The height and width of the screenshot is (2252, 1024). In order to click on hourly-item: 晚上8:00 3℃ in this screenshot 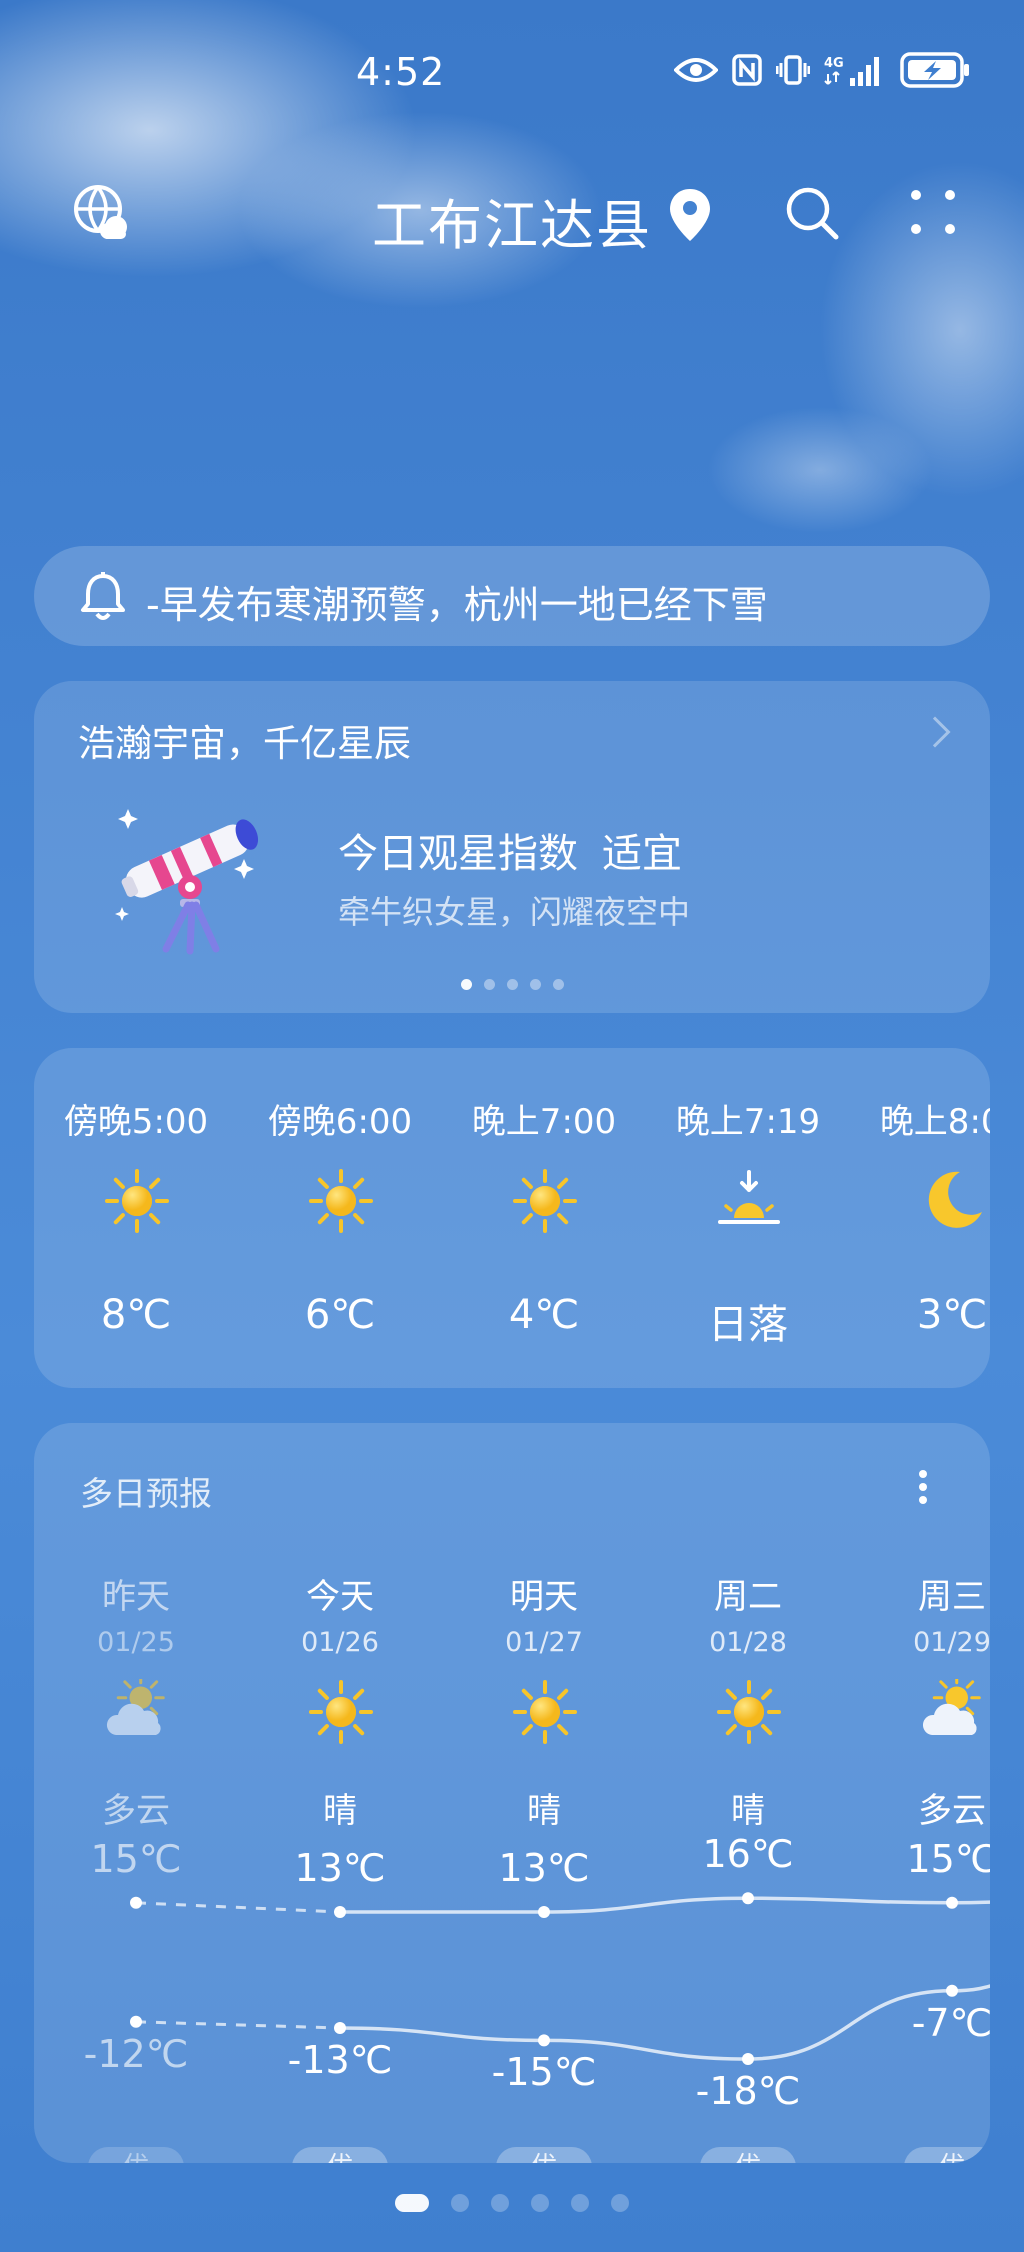, I will do `click(920, 1218)`.